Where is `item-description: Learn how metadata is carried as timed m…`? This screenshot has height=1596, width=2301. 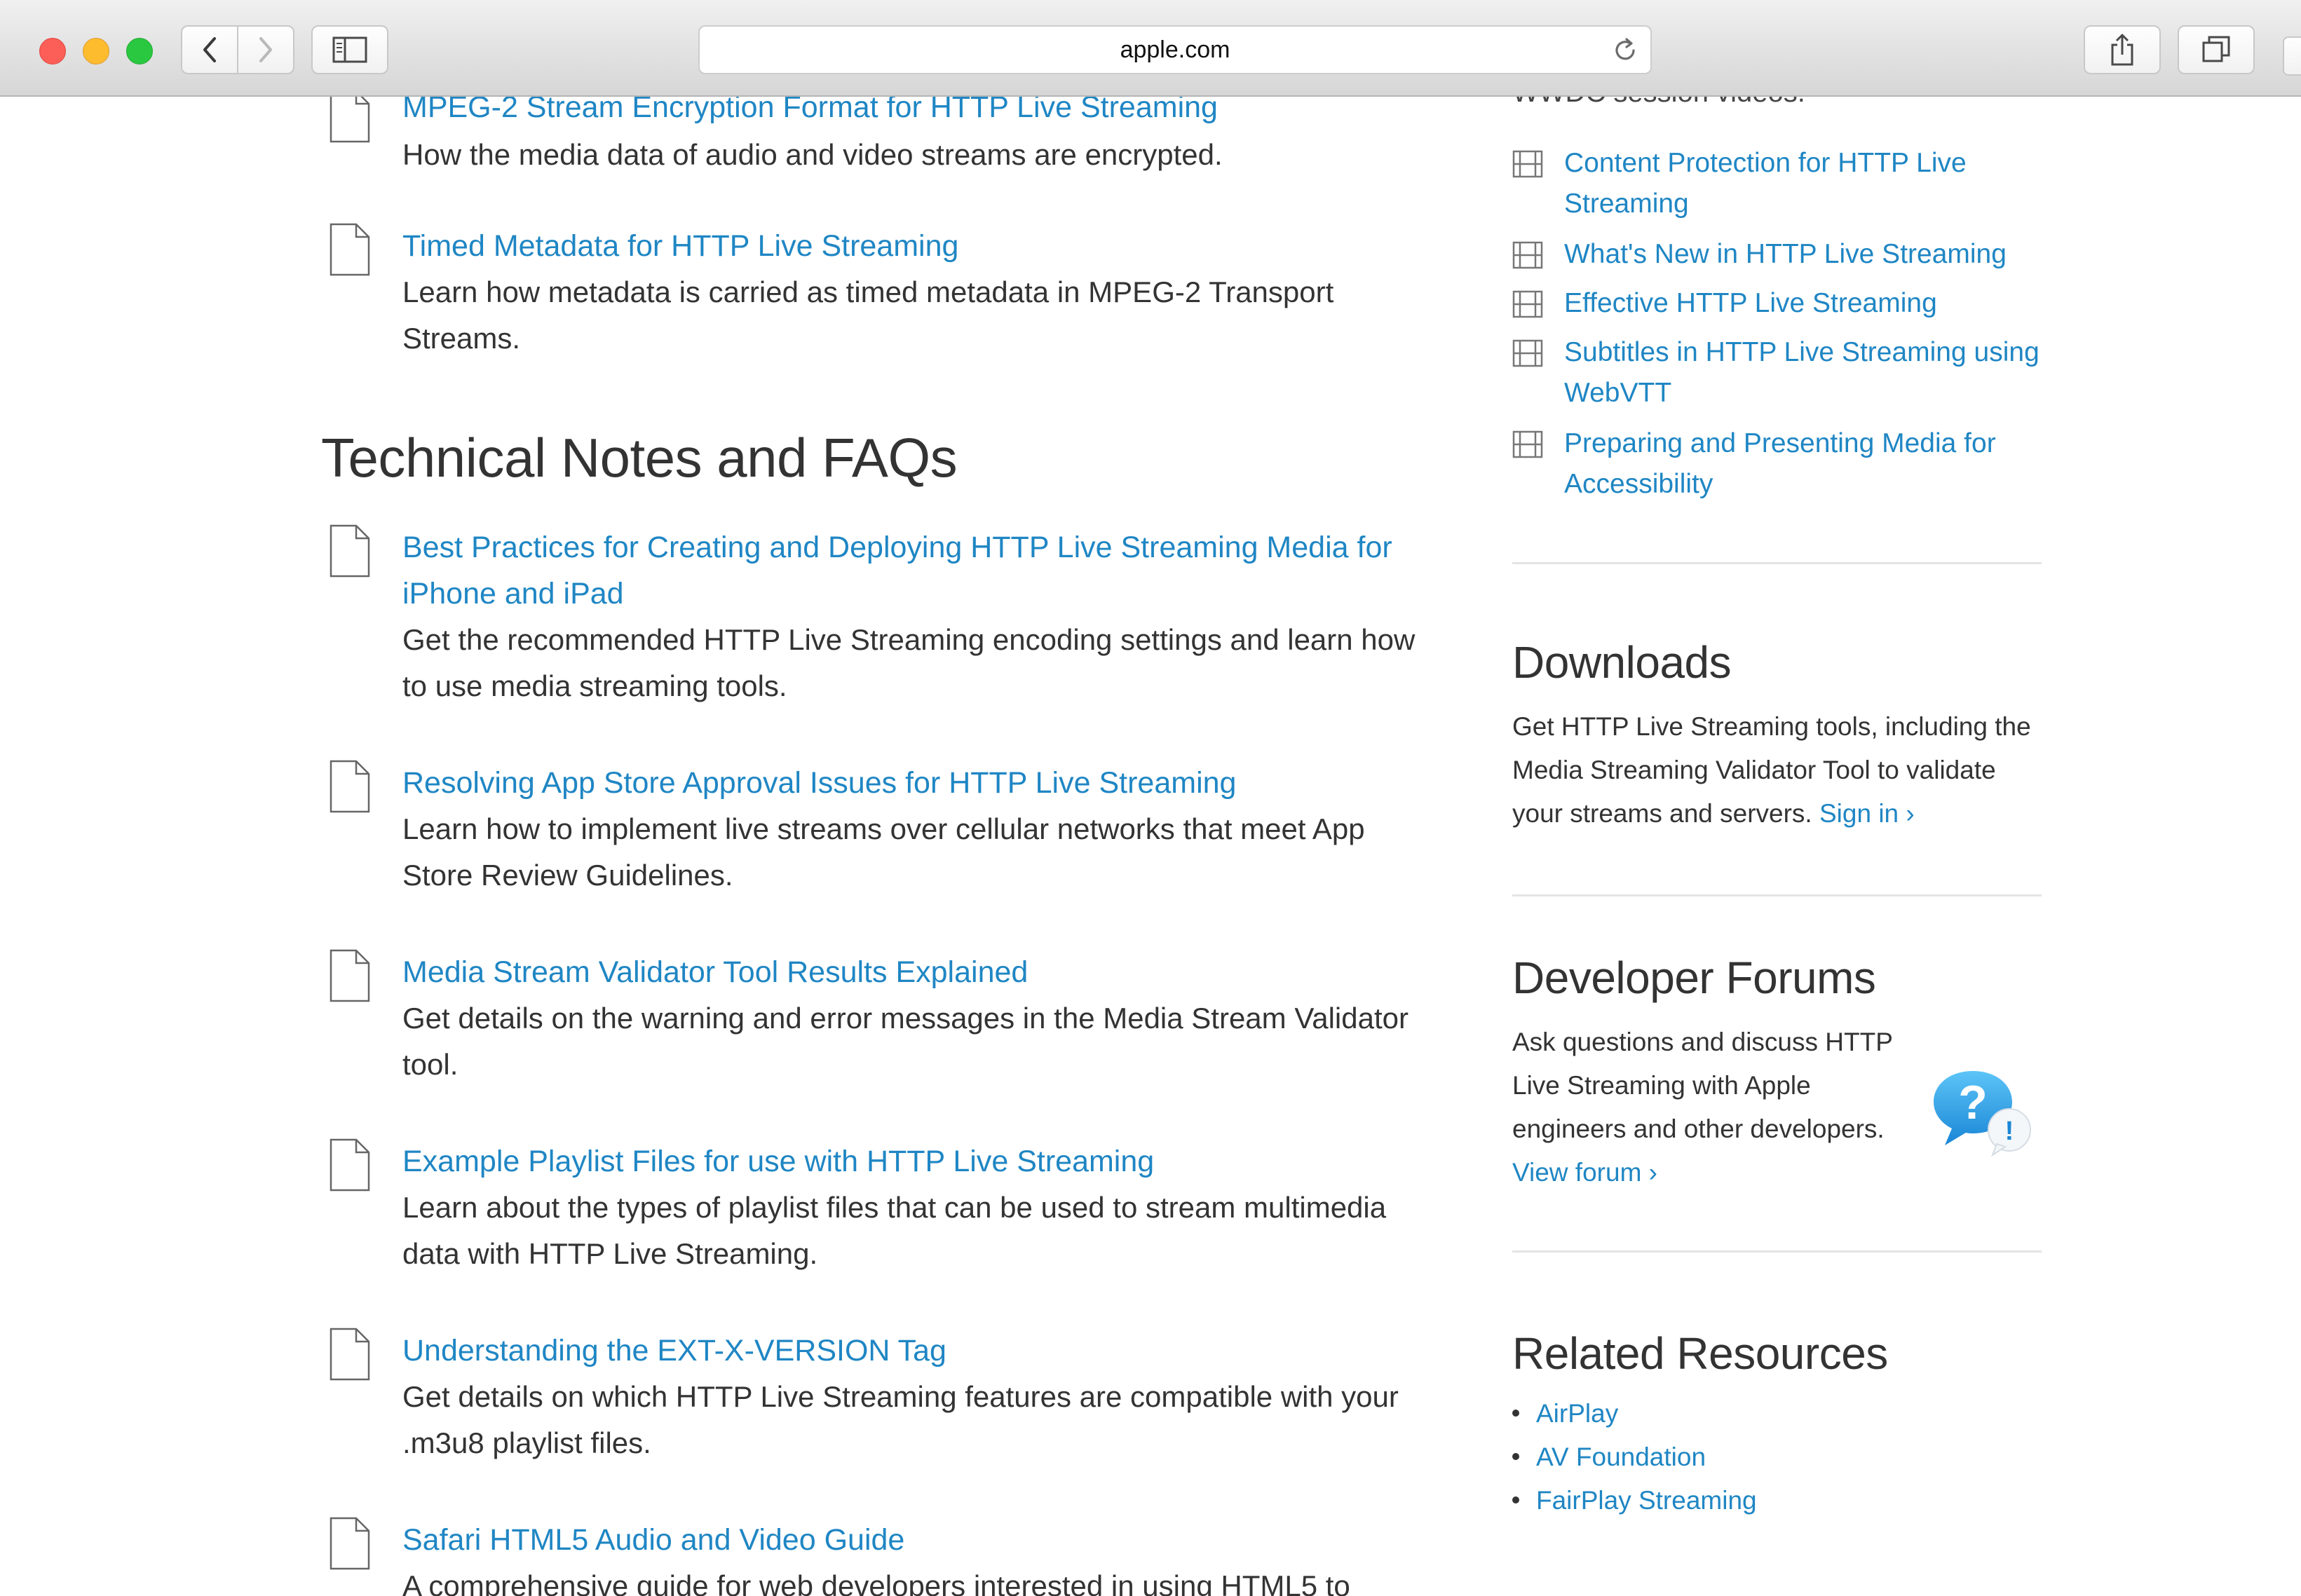
item-description: Learn how metadata is carried as timed m… is located at coordinates (868, 292).